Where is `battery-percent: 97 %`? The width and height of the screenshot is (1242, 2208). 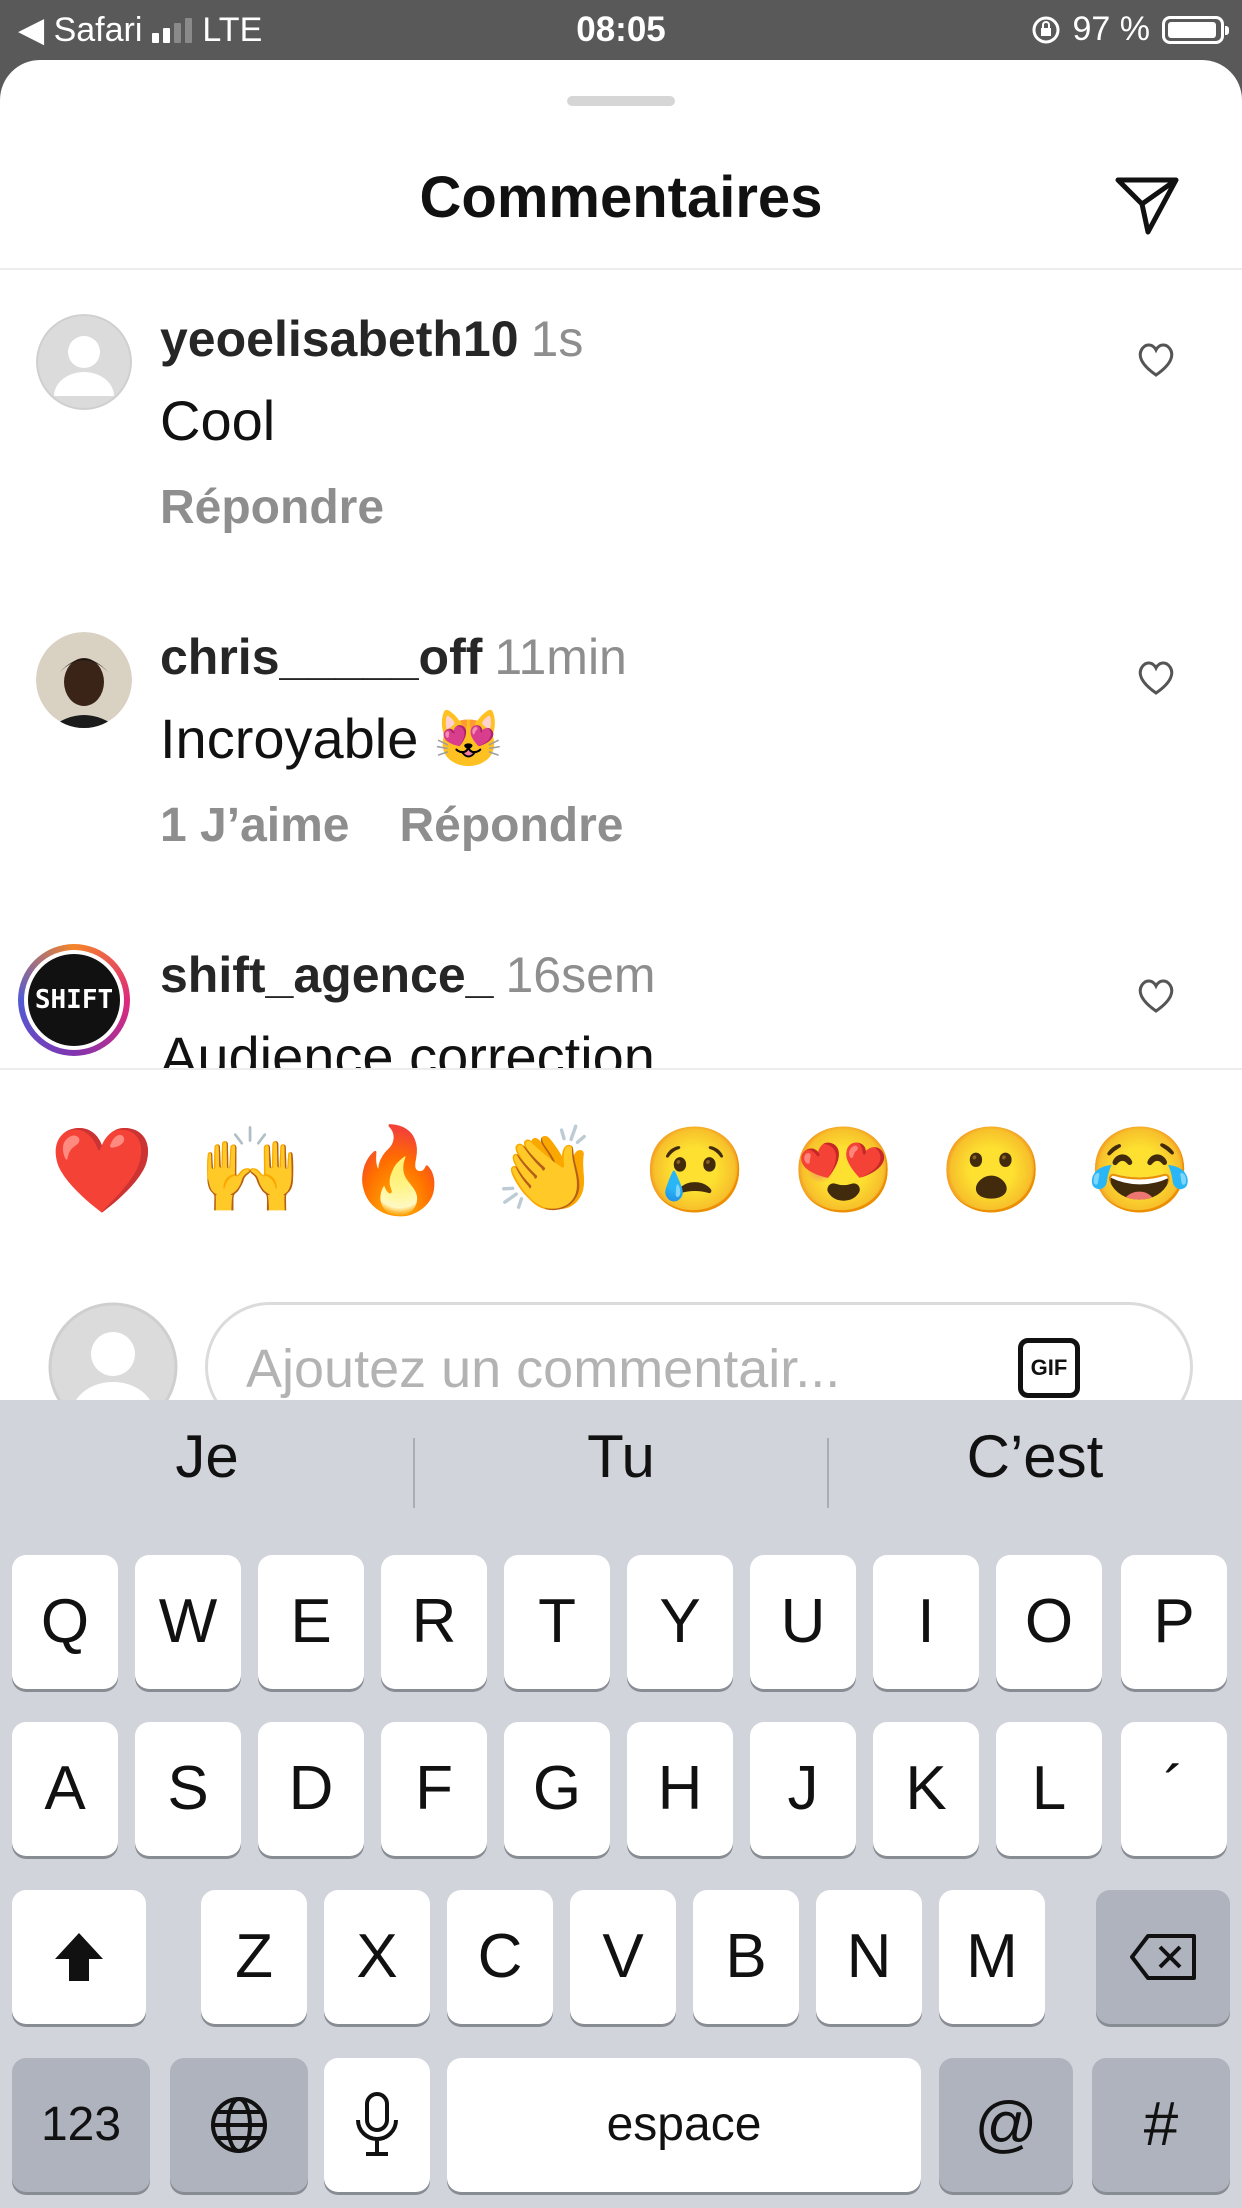
battery-percent: 97 % is located at coordinates (1111, 29).